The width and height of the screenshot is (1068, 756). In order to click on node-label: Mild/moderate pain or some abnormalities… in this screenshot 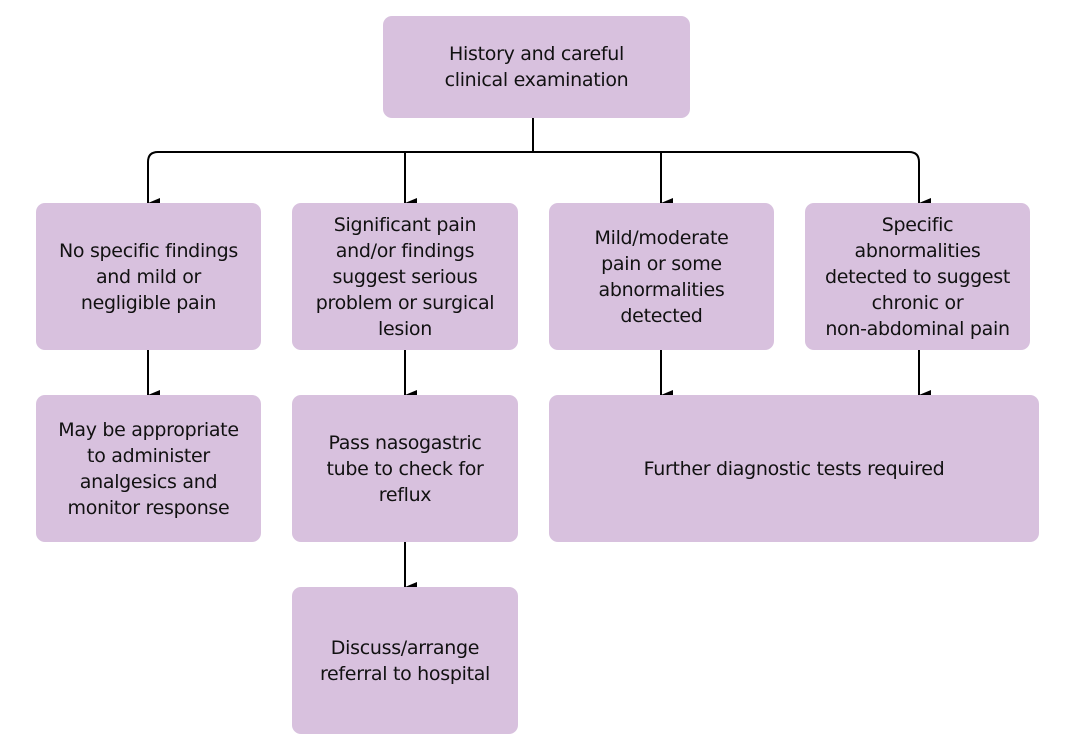, I will do `click(661, 276)`.